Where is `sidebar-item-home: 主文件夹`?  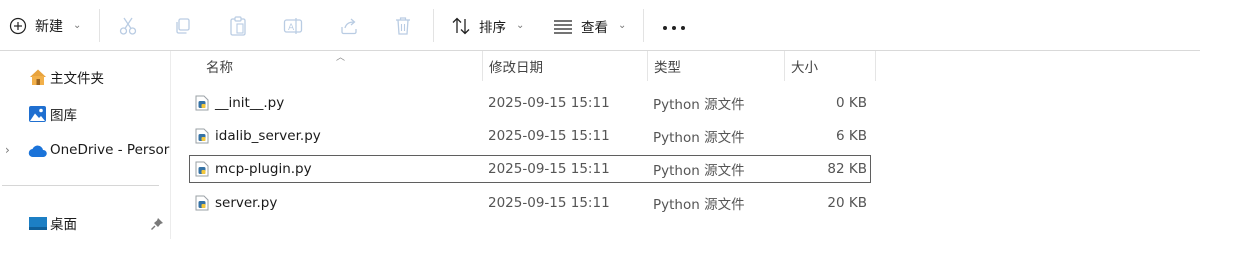 sidebar-item-home: 主文件夹 is located at coordinates (85, 77).